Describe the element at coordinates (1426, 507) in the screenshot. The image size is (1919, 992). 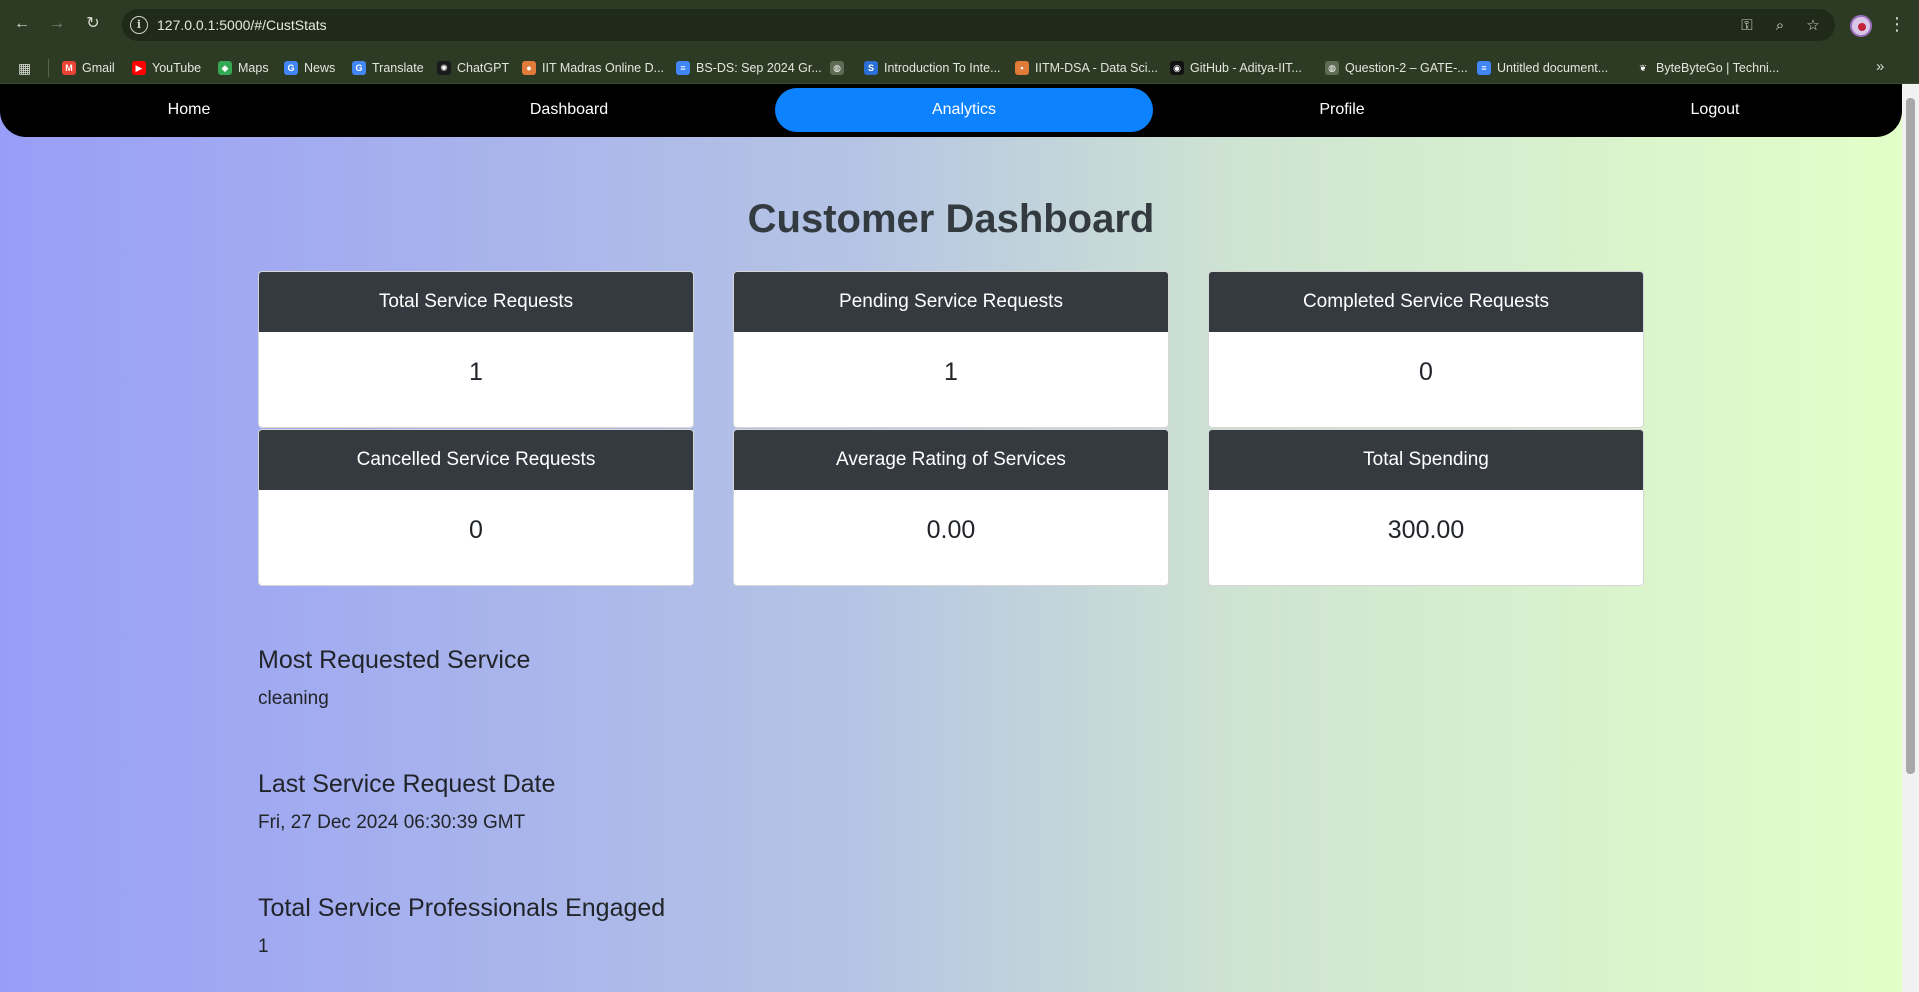
I see `stat-card-total-spending: Total Spending 300.00` at that location.